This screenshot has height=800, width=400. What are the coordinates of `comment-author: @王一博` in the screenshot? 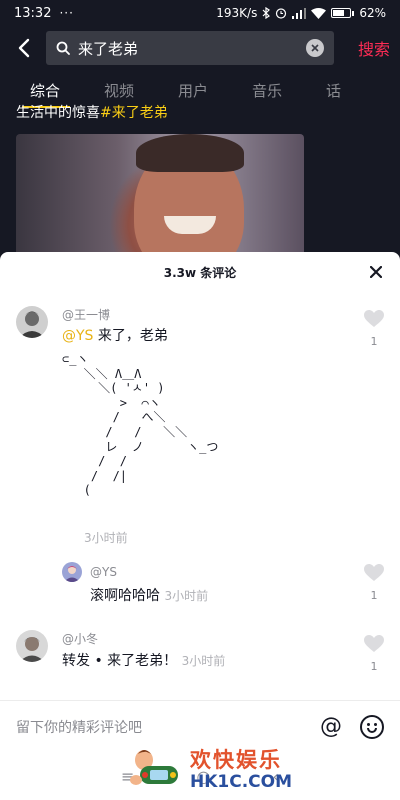 It's located at (86, 314).